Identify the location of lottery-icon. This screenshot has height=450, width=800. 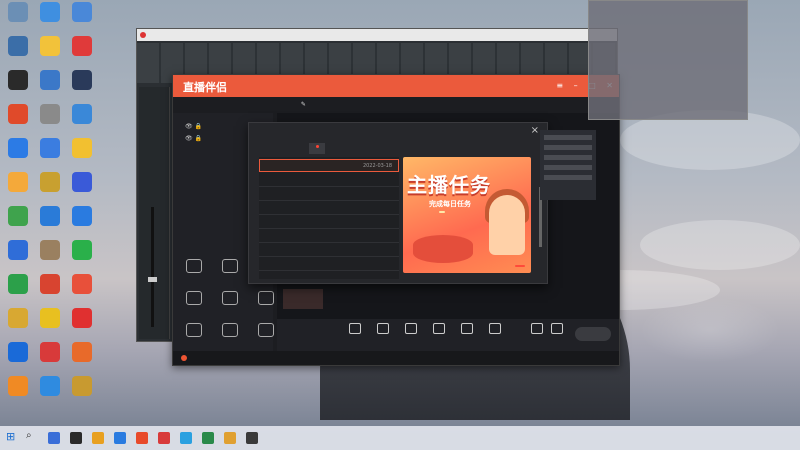
(194, 266).